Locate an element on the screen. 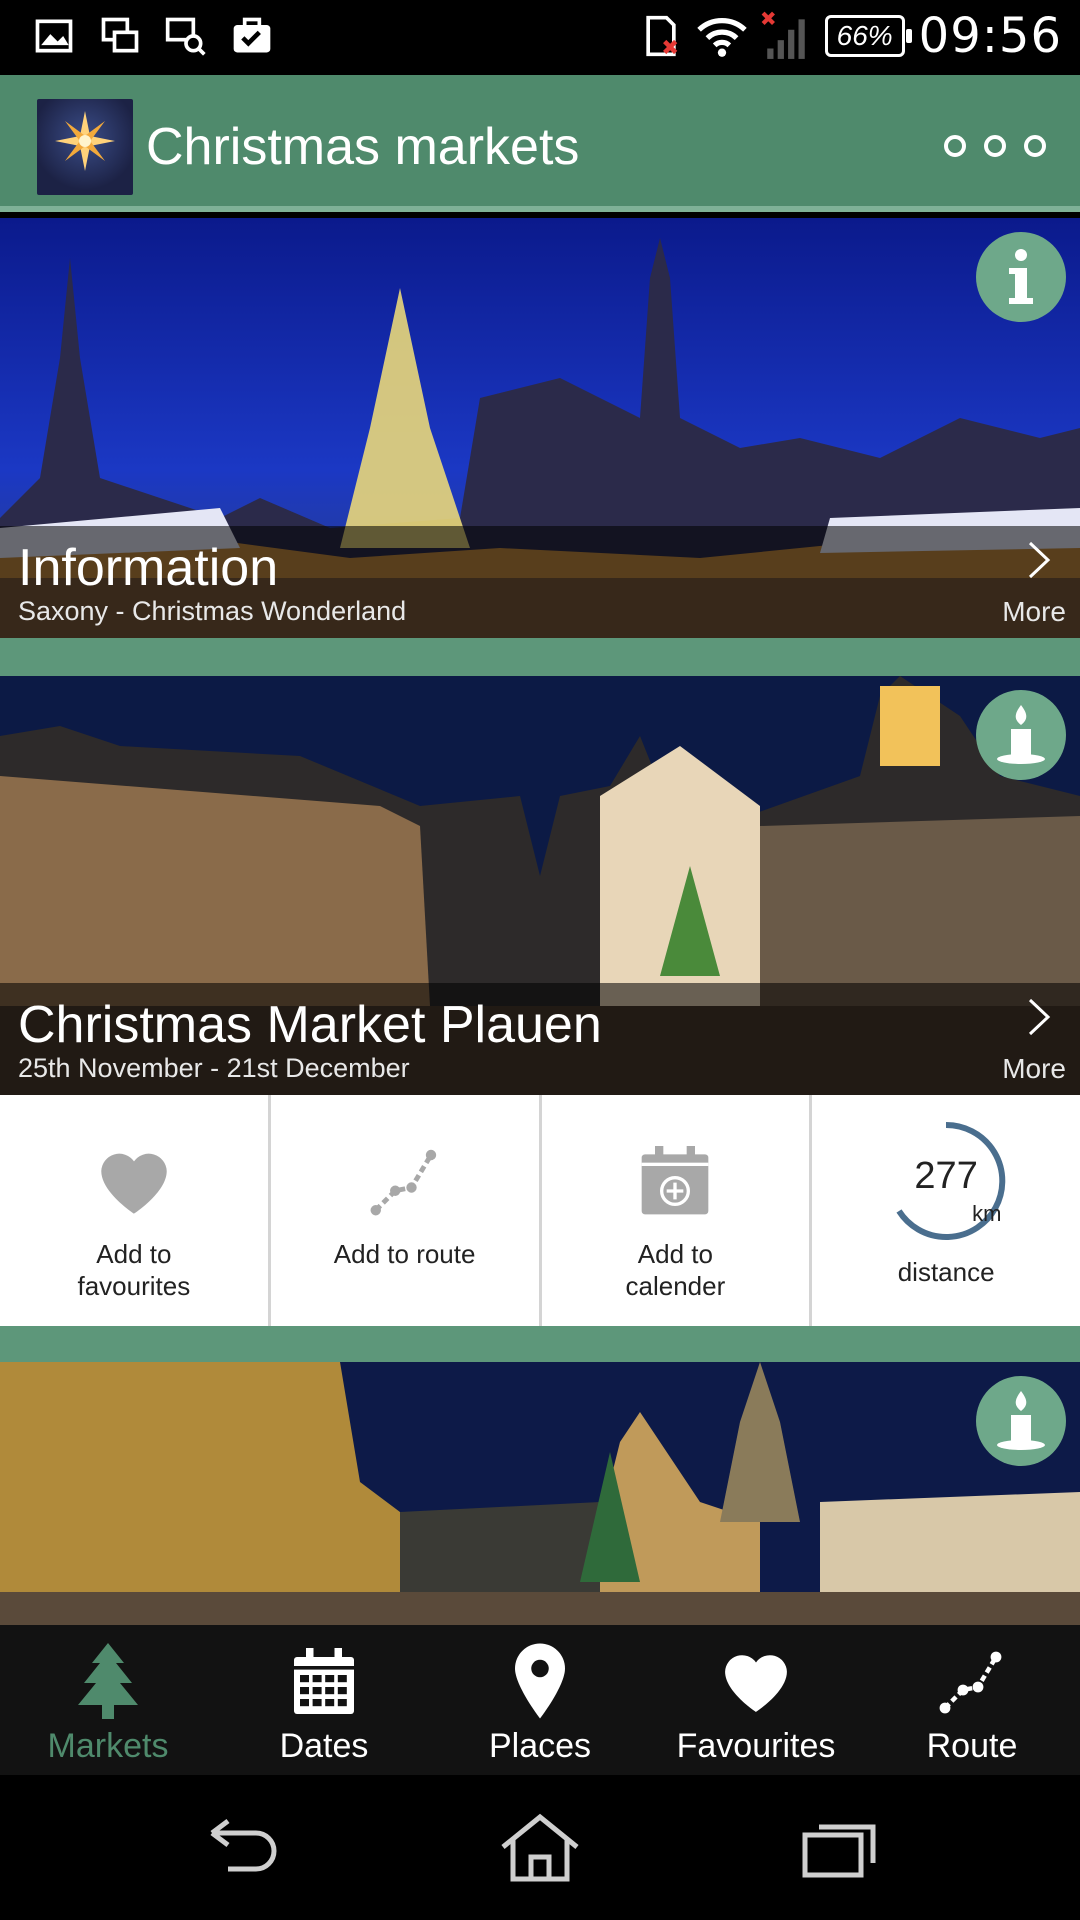 Image resolution: width=1080 pixels, height=1920 pixels. action-label: Add to route is located at coordinates (404, 1254).